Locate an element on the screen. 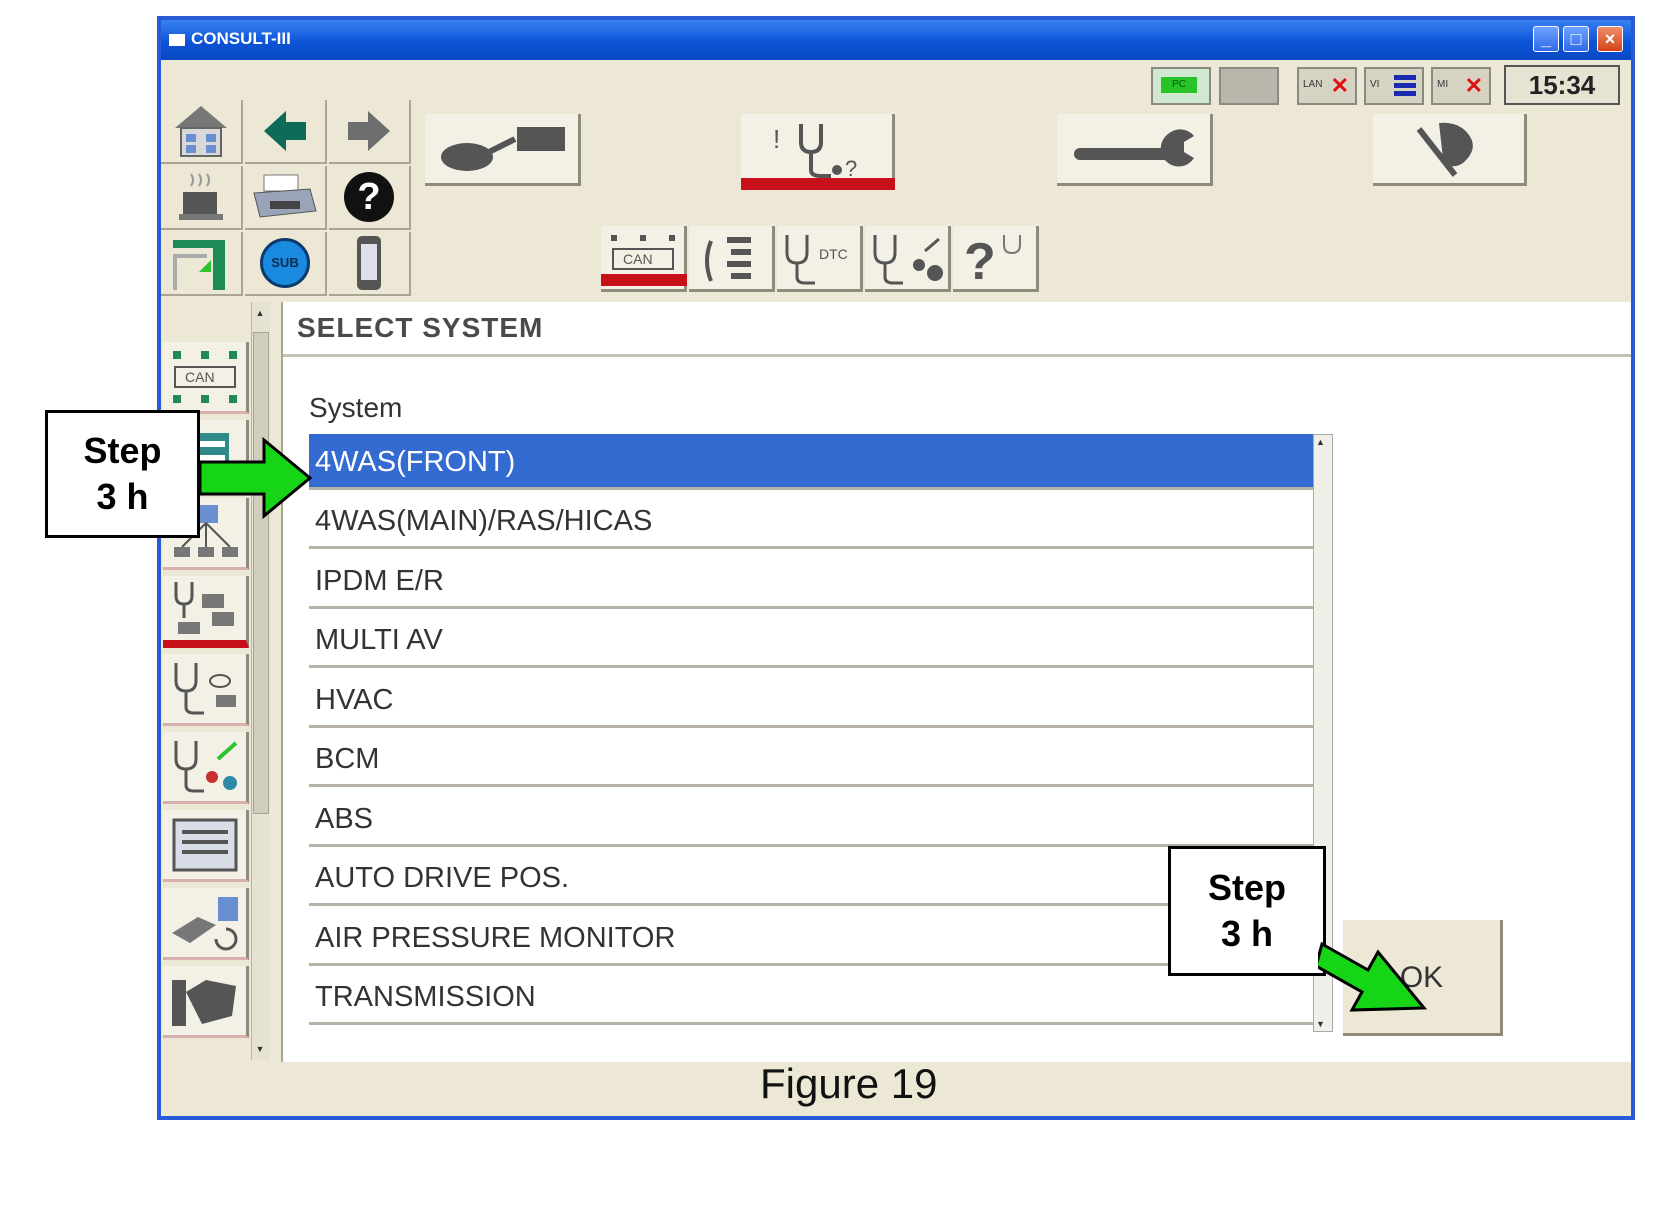  active-mode-indicator is located at coordinates (818, 184).